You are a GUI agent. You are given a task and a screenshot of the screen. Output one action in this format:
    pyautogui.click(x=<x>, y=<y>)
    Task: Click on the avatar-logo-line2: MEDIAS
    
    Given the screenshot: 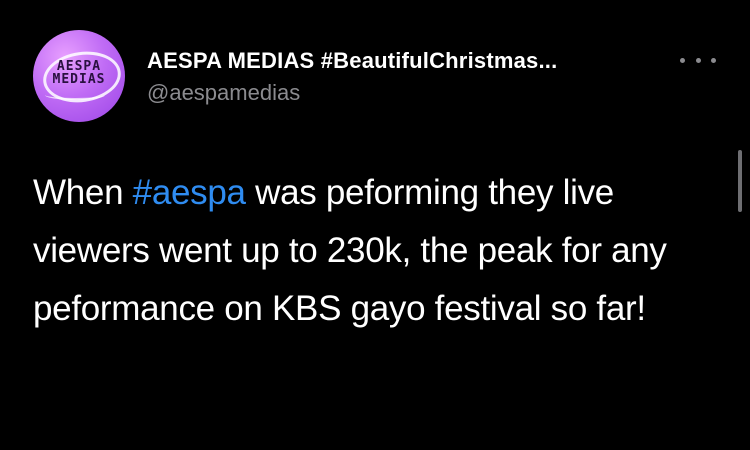 What is the action you would take?
    pyautogui.click(x=79, y=79)
    